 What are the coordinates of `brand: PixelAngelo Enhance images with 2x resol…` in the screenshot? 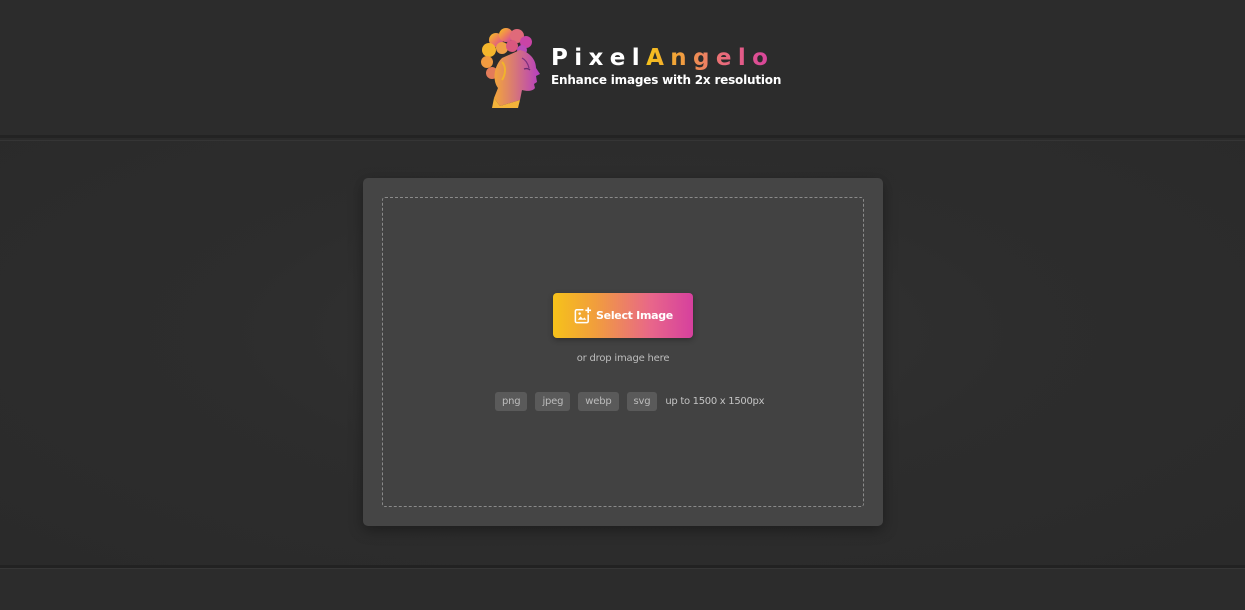 It's located at (630, 68).